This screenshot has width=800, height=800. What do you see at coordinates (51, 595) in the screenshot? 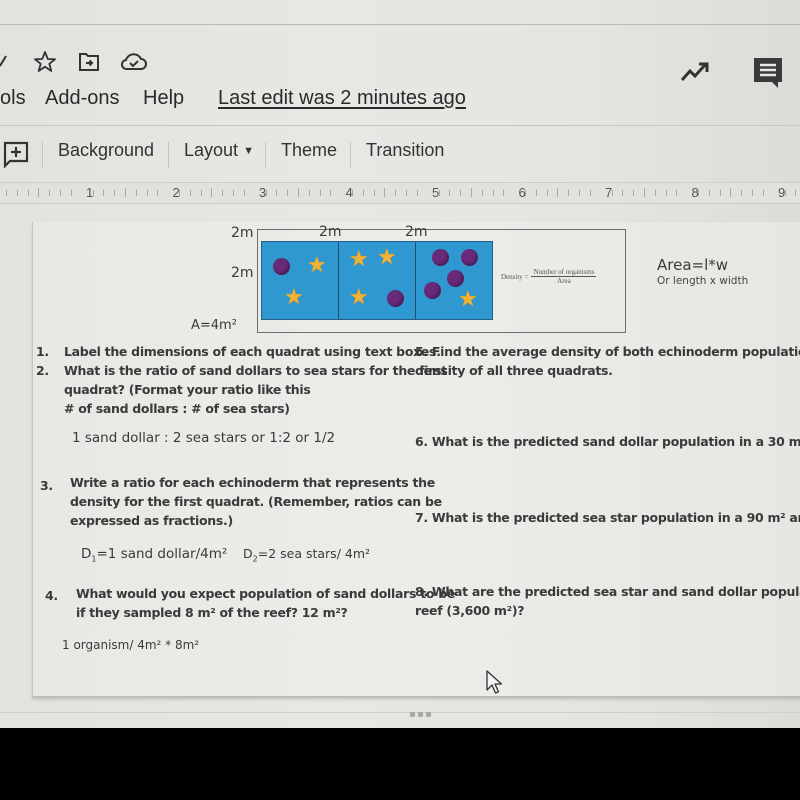
I see `q4-number: 4.` at bounding box center [51, 595].